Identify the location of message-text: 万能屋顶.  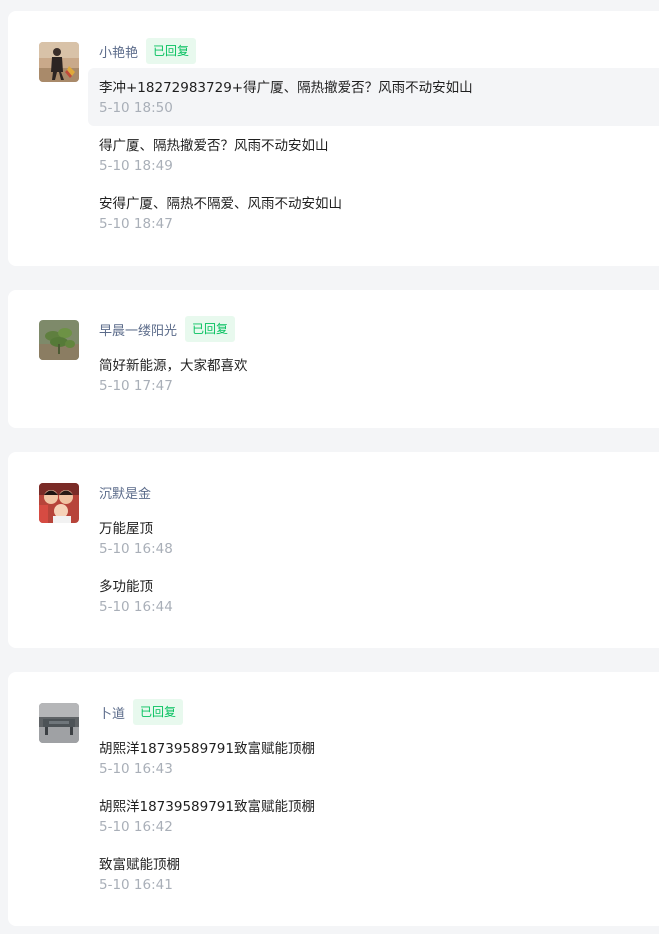
(126, 529).